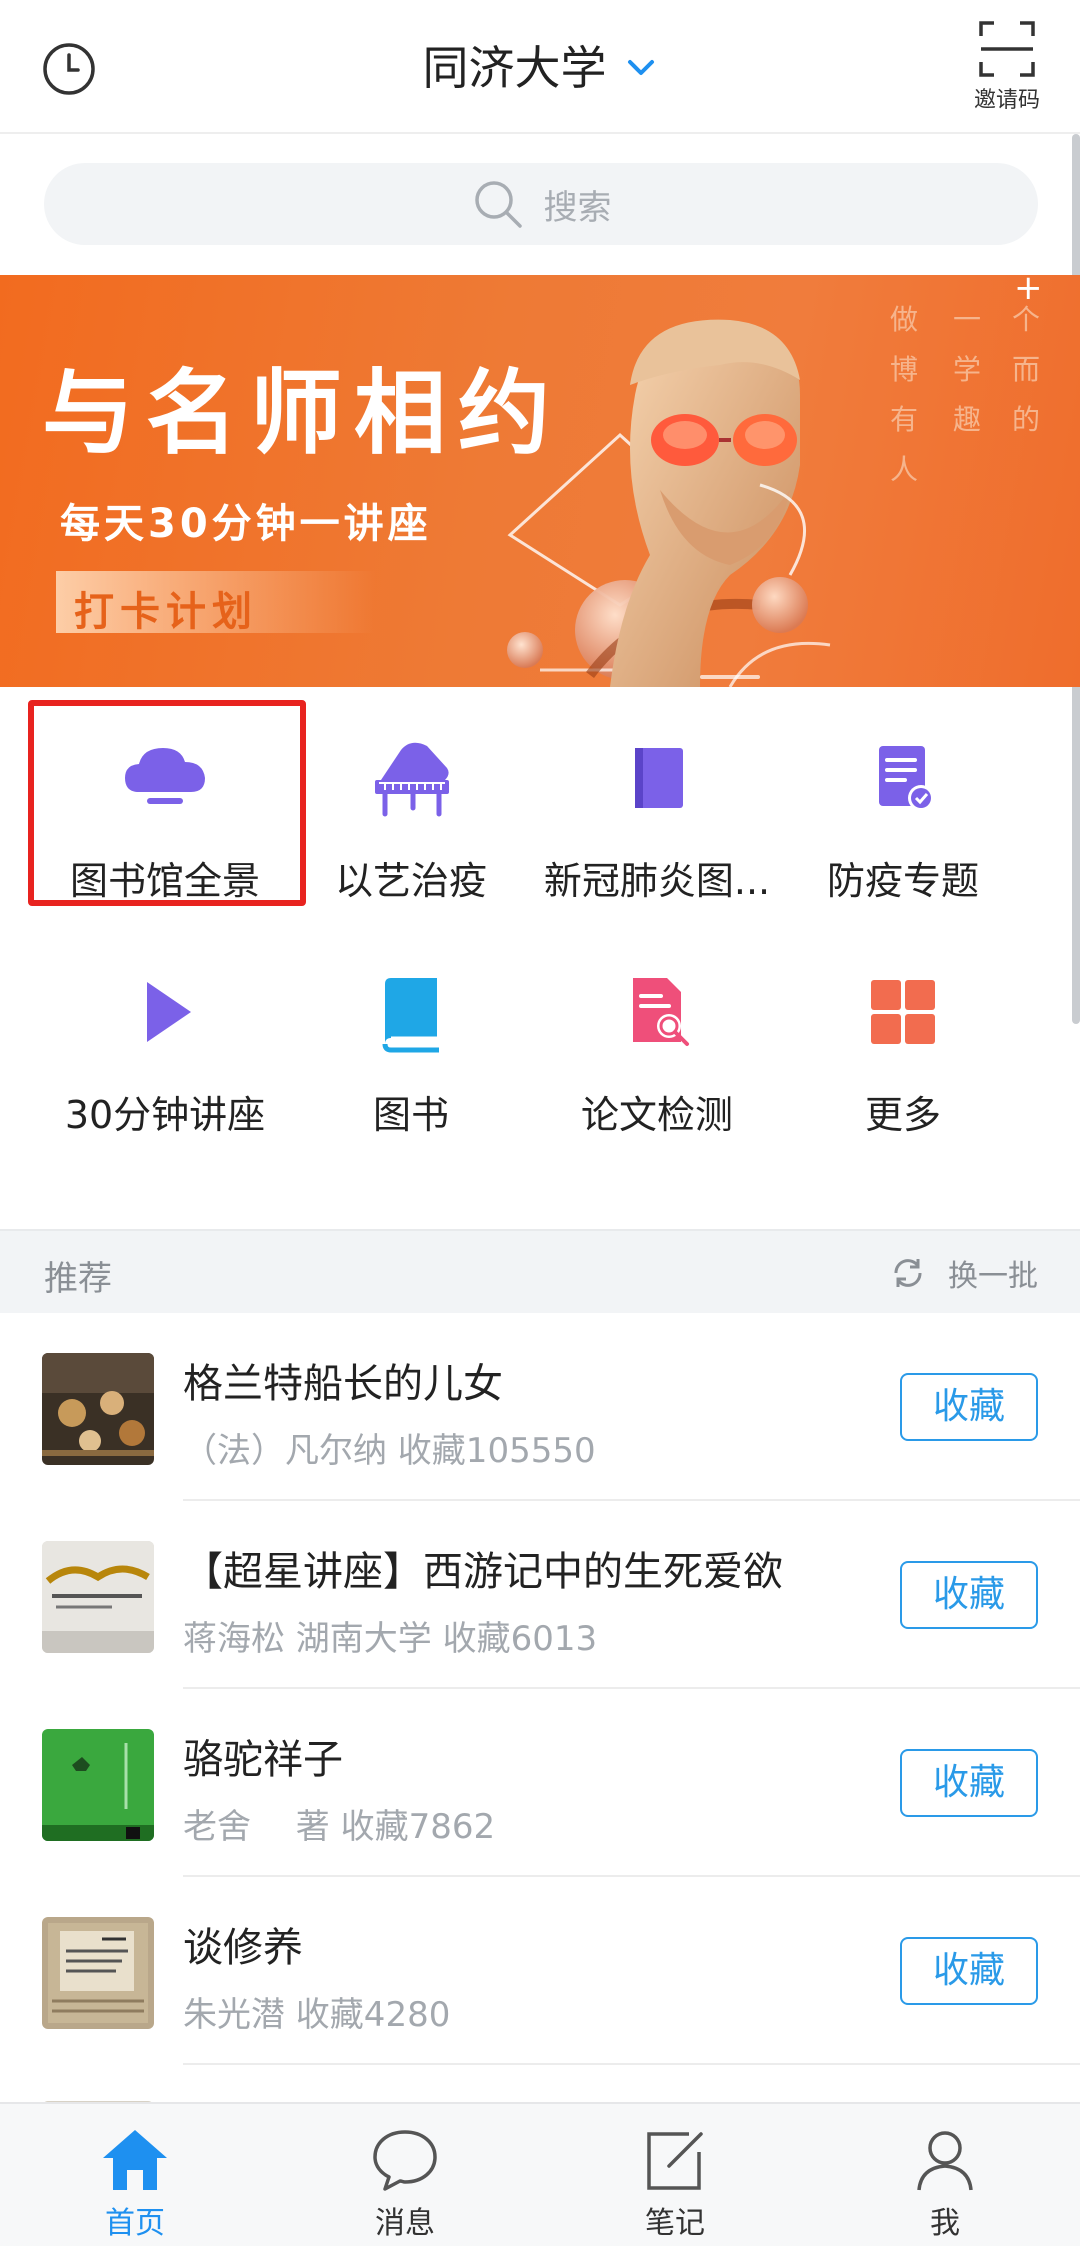  I want to click on top-bar: 同济大学 邀请码, so click(540, 67).